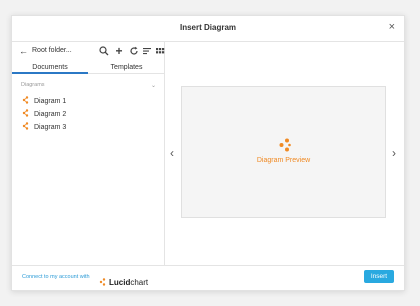  I want to click on add-icon: +, so click(119, 51).